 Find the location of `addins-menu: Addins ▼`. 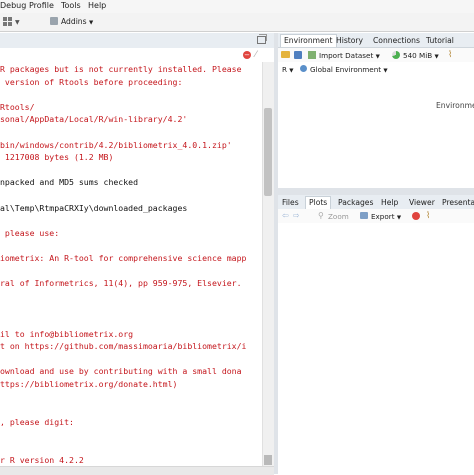

addins-menu: Addins ▼ is located at coordinates (77, 21).